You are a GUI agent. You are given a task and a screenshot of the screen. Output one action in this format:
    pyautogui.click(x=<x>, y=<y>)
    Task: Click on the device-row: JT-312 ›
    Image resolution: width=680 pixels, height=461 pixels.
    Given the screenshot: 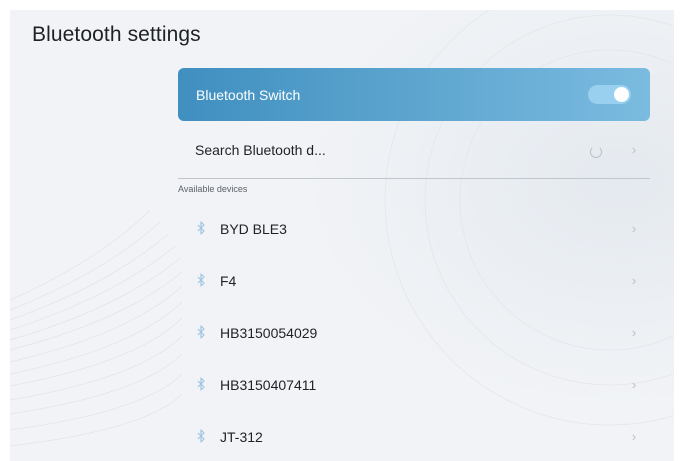 What is the action you would take?
    pyautogui.click(x=414, y=436)
    